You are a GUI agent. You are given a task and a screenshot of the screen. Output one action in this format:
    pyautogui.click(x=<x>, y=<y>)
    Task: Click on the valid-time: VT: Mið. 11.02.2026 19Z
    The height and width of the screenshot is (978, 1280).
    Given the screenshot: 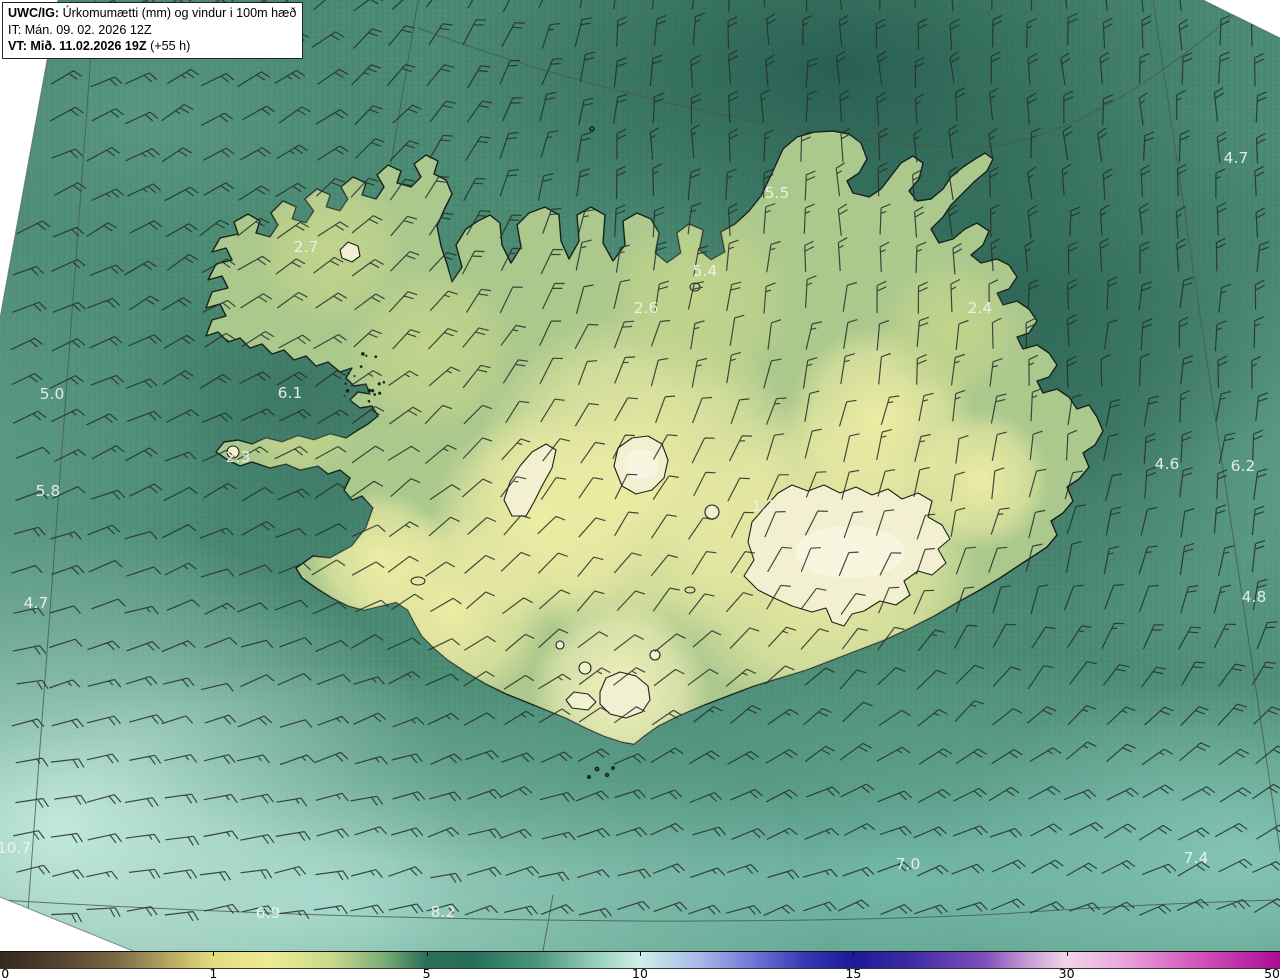 What is the action you would take?
    pyautogui.click(x=77, y=46)
    